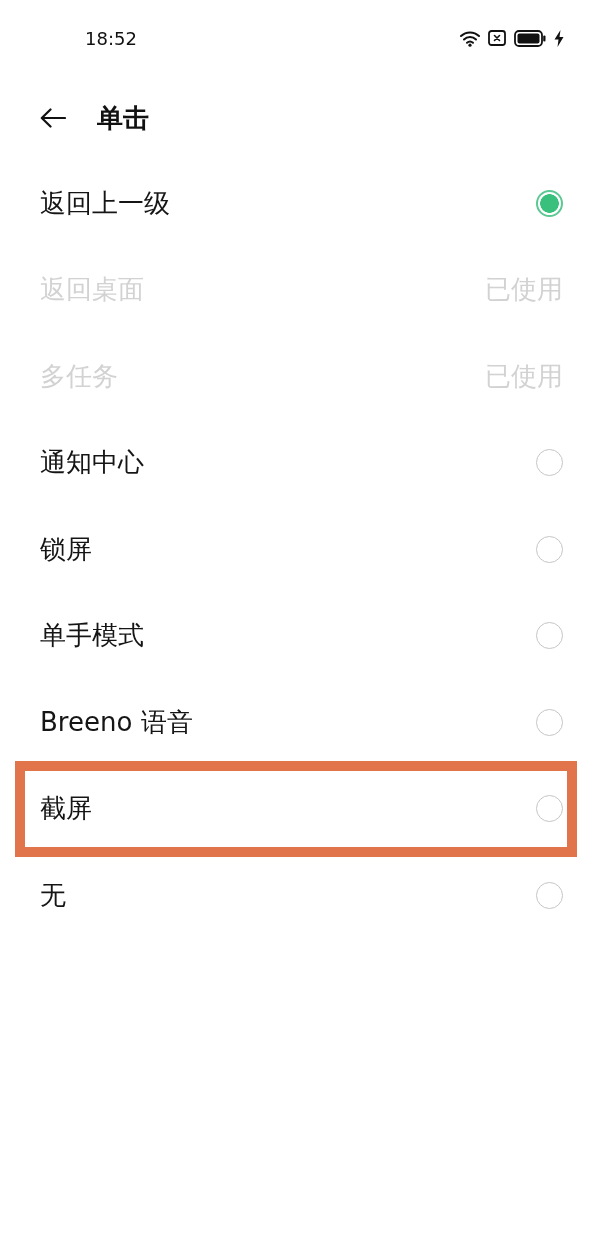 The height and width of the screenshot is (1258, 600). Describe the element at coordinates (66, 549) in the screenshot. I see `option-label: 锁屏` at that location.